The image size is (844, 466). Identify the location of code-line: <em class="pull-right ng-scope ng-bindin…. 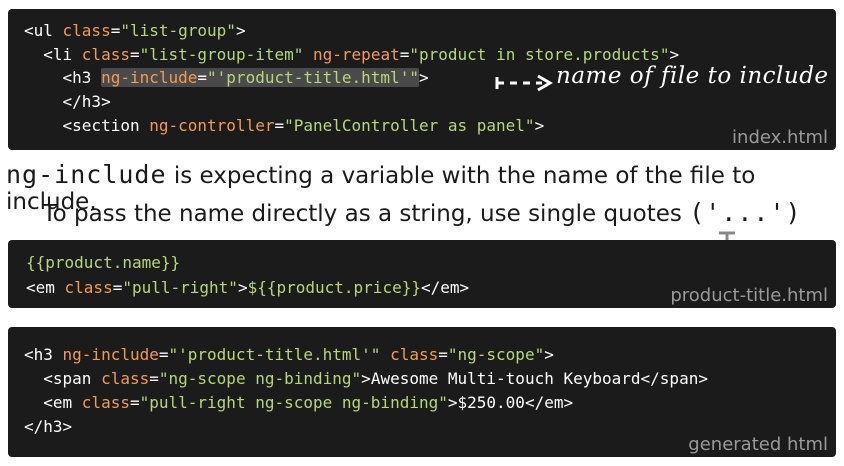
(299, 402).